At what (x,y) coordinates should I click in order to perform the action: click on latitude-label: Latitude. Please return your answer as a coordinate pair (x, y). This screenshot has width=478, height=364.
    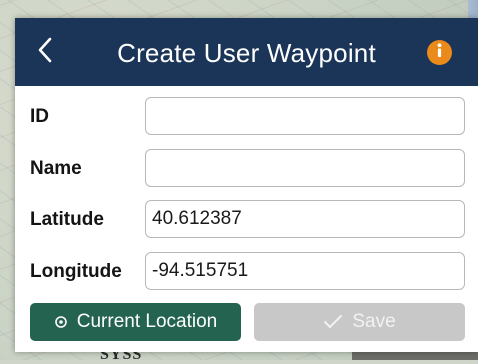
    Looking at the image, I should click on (67, 219).